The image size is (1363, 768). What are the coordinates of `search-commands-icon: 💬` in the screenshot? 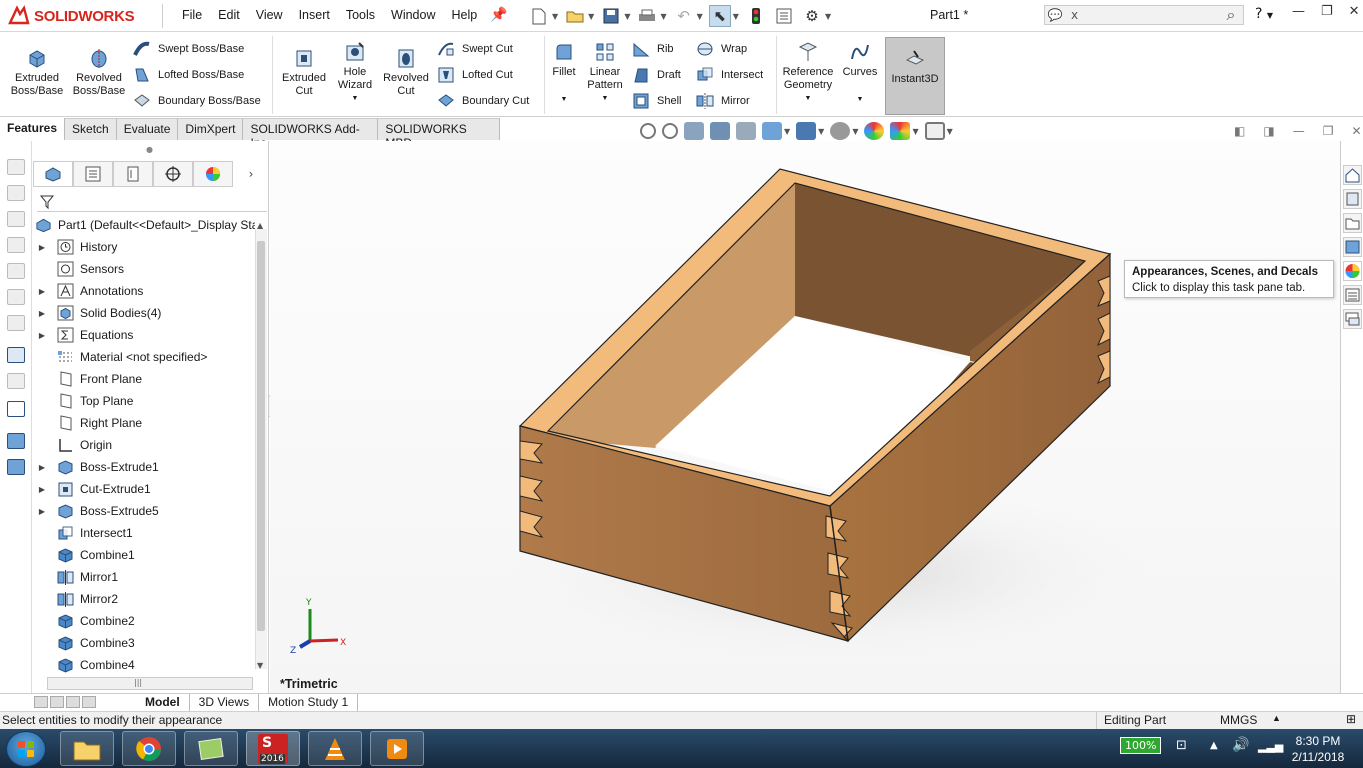 It's located at (1055, 15).